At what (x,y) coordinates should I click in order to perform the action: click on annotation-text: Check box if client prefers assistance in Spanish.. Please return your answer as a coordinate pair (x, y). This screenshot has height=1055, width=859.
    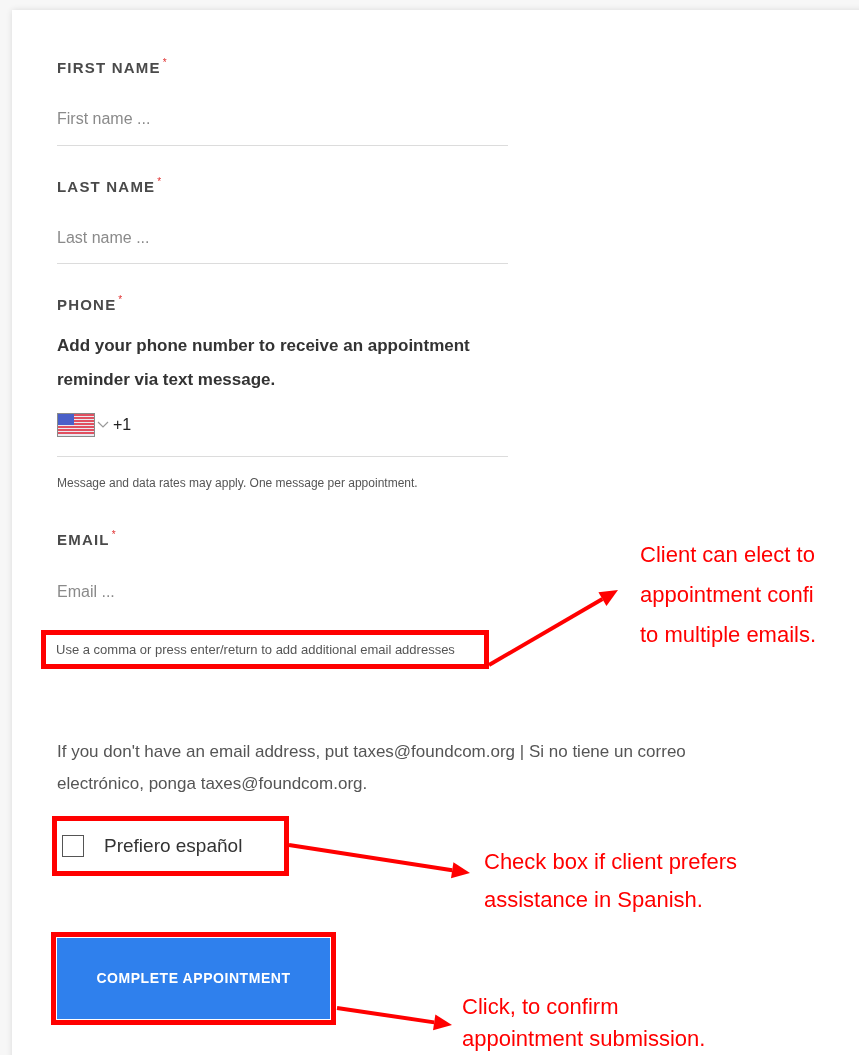
    Looking at the image, I should click on (611, 881).